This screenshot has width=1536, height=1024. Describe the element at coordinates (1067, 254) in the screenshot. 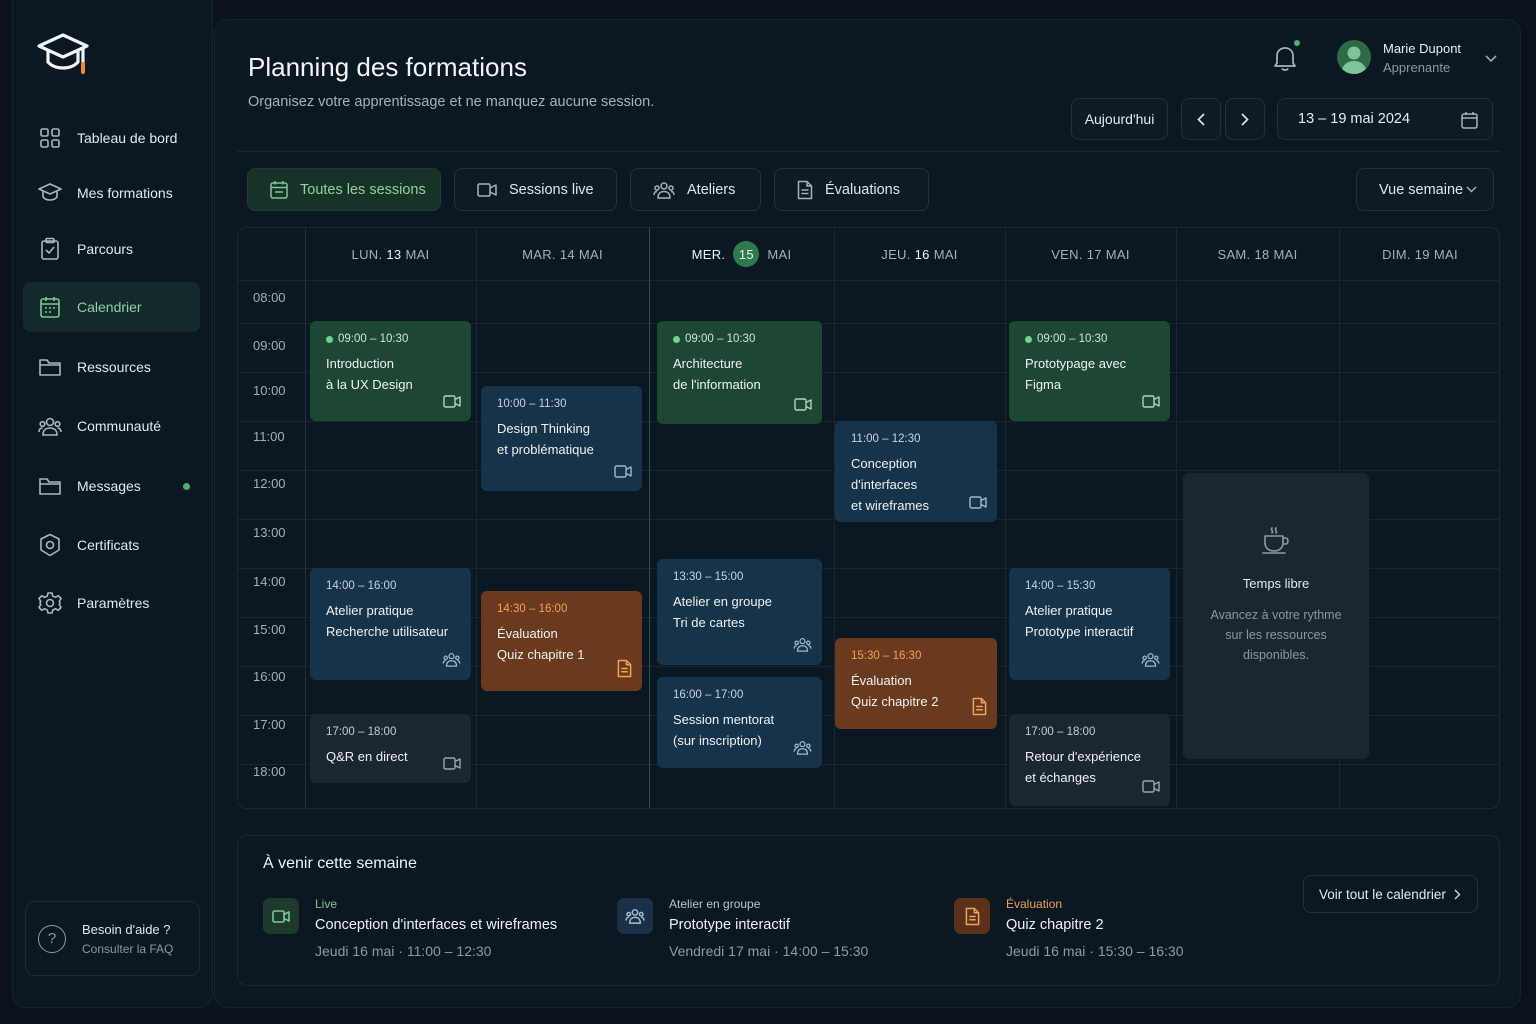

I see `day-name: VEN.` at that location.